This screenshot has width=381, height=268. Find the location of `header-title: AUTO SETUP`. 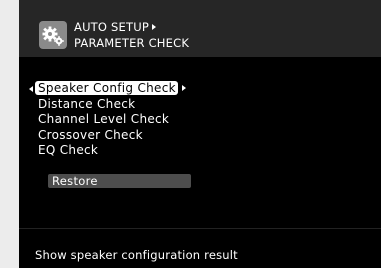

header-title: AUTO SETUP is located at coordinates (115, 27).